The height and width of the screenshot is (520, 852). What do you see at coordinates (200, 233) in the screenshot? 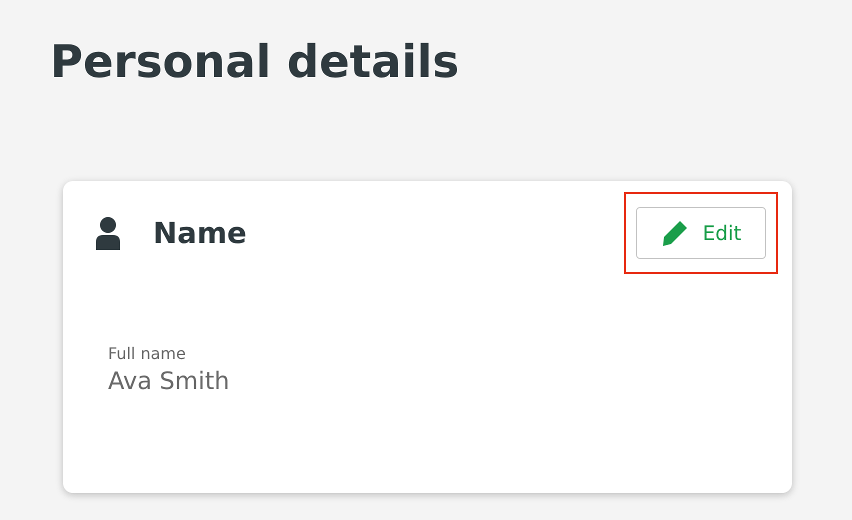
I see `card-title: Name` at bounding box center [200, 233].